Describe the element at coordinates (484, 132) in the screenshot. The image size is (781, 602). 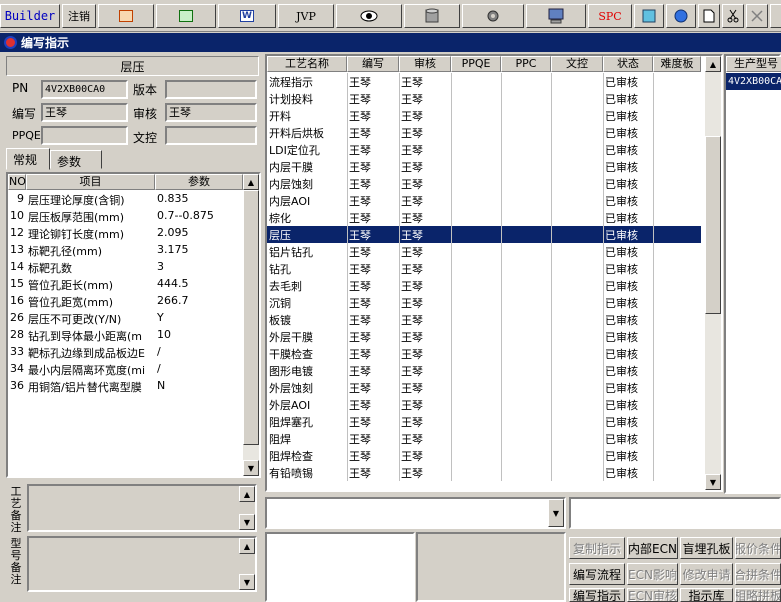
I see `process-row: 开料后烘板 王琴 王琴 已审核` at that location.